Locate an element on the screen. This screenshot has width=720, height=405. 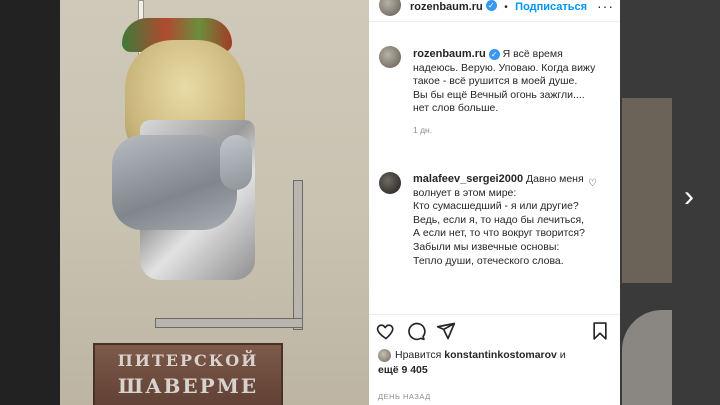
comment-line-6: Тепло души, отеческого слова. is located at coordinates (488, 260).